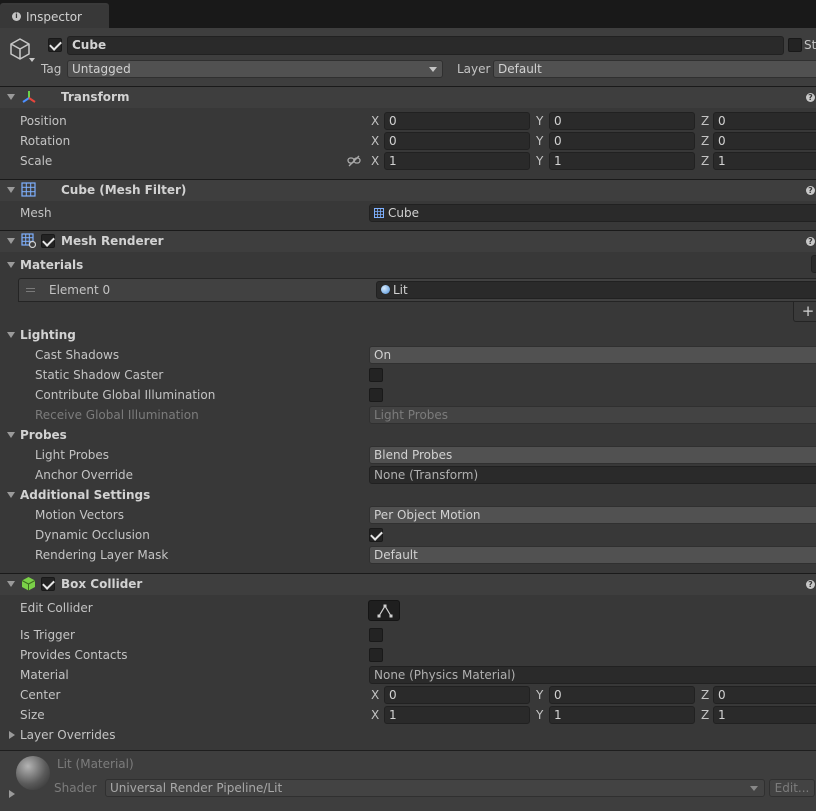 The image size is (816, 811). What do you see at coordinates (74, 655) in the screenshot?
I see `provides-contacts-label: Provides Contacts` at bounding box center [74, 655].